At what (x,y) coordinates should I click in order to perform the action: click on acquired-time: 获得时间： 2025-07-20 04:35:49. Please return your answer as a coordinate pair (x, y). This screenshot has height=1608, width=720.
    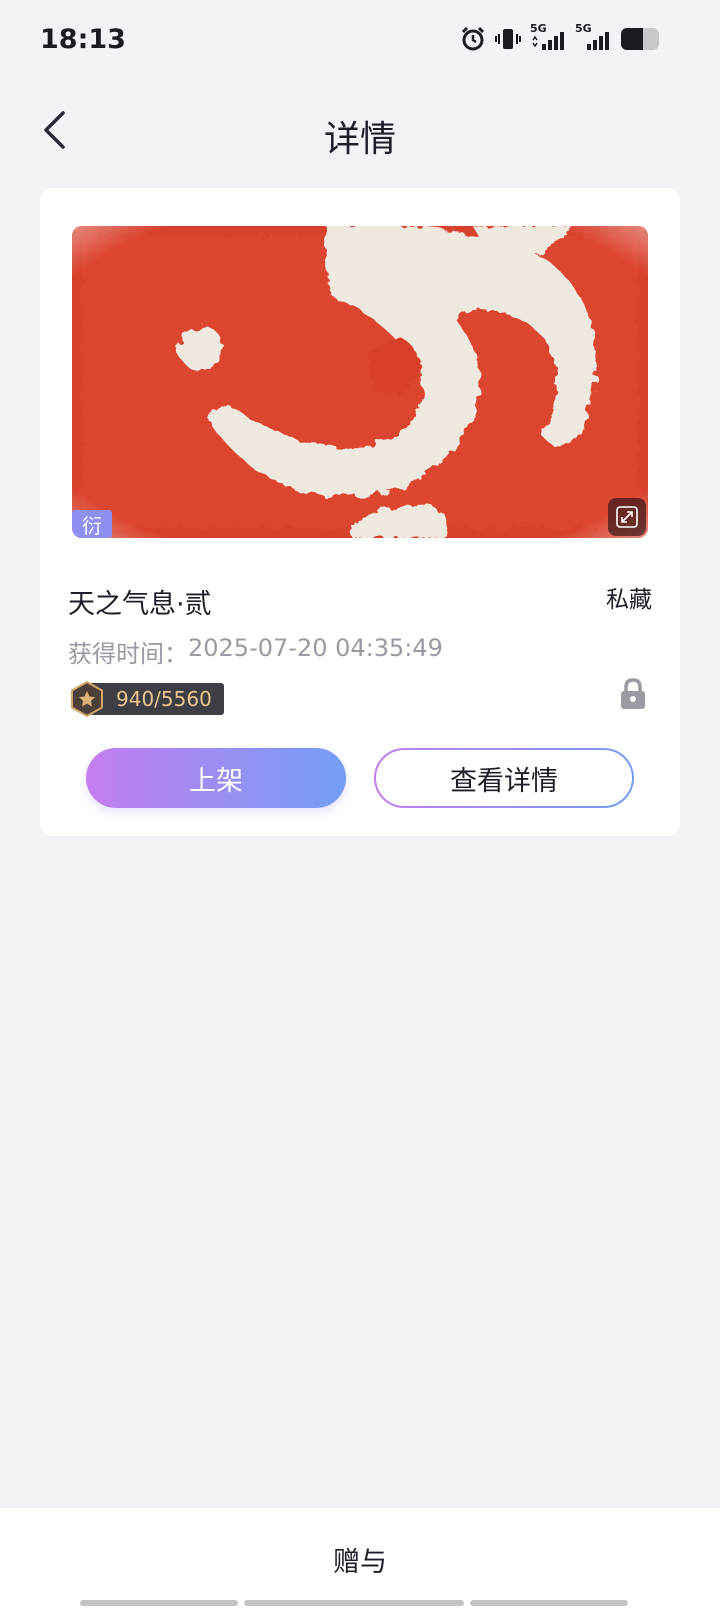
    Looking at the image, I should click on (255, 651).